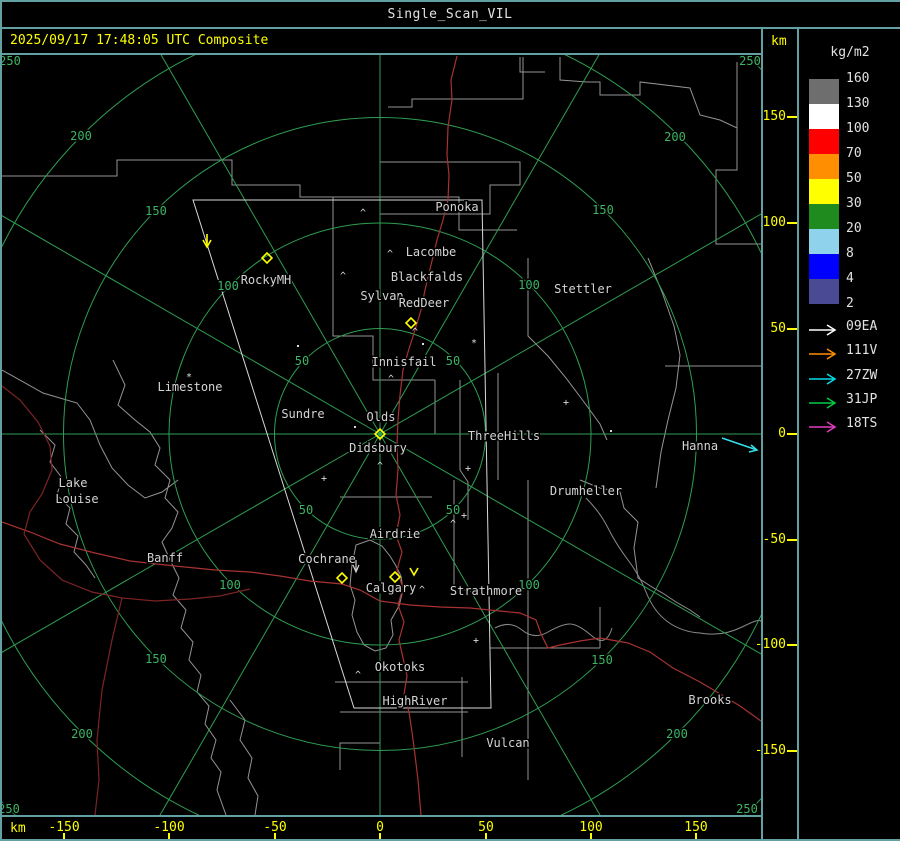  Describe the element at coordinates (139, 40) in the screenshot. I see `scan-datetime: 2025/09/17 17:48:05 UTC Composite` at that location.